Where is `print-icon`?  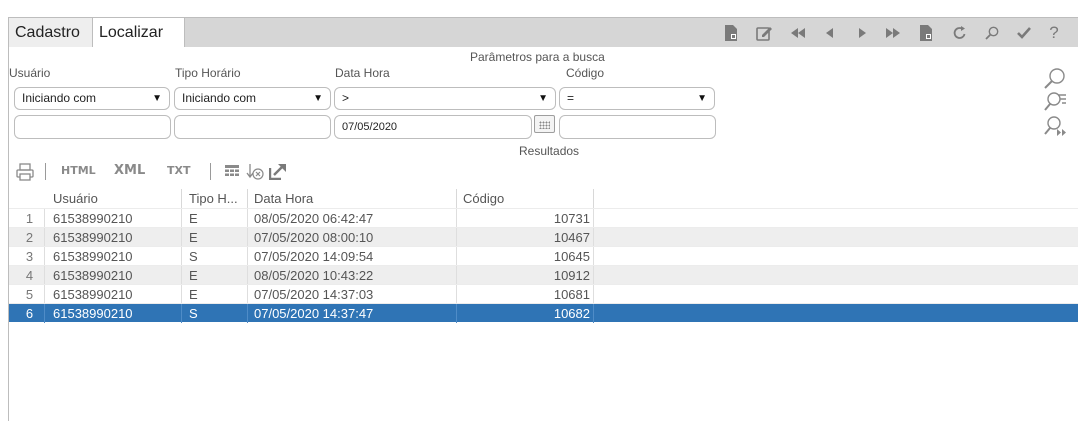 print-icon is located at coordinates (25, 173).